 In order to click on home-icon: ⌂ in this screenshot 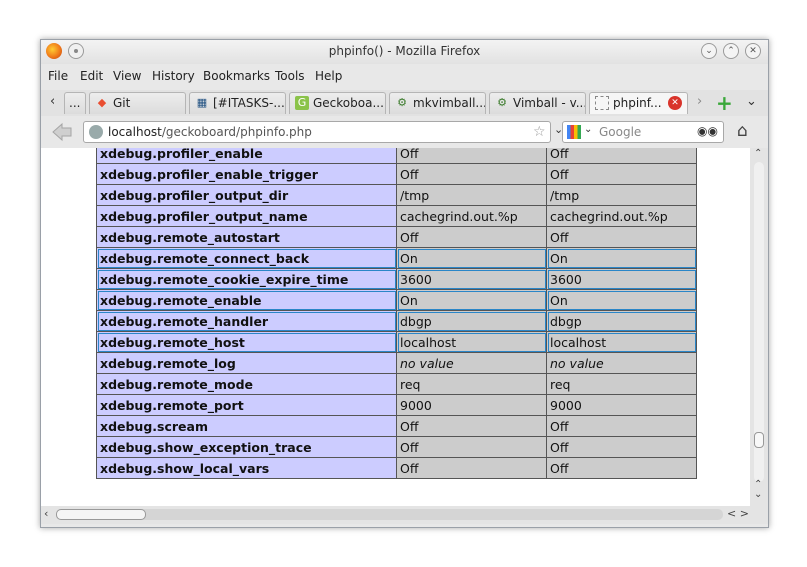, I will do `click(742, 131)`.